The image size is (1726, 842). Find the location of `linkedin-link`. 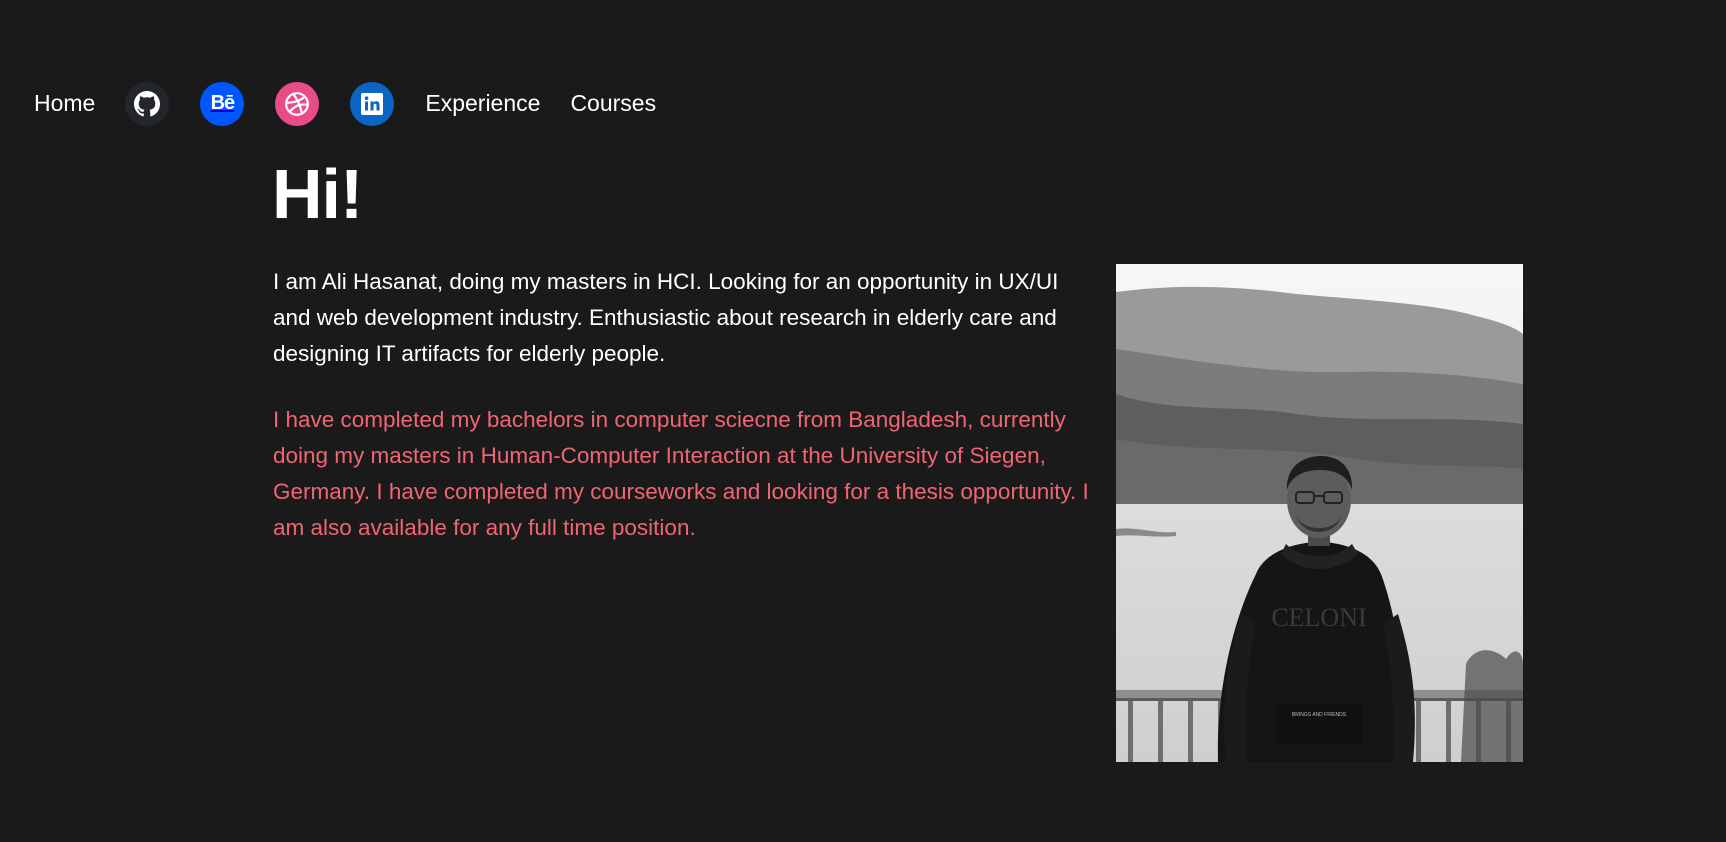

linkedin-link is located at coordinates (372, 103).